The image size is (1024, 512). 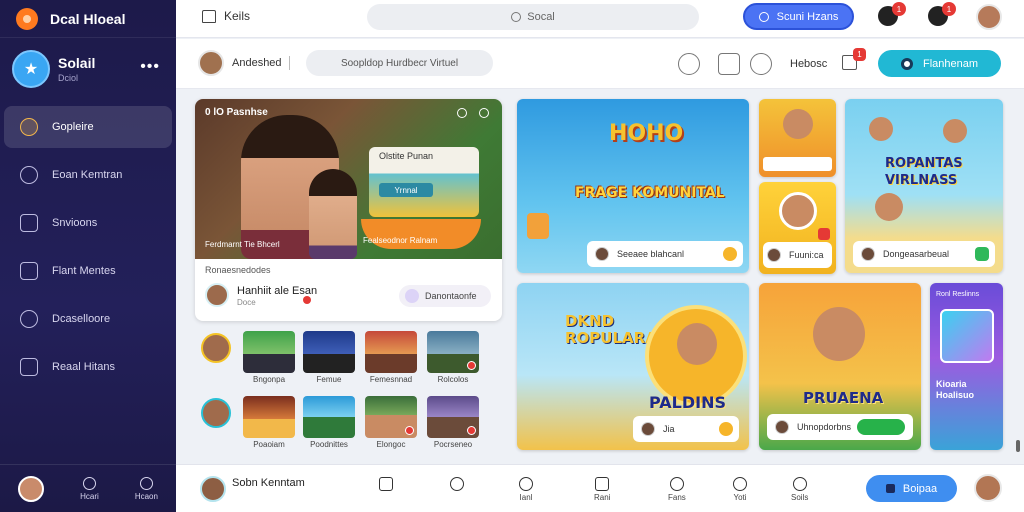 I want to click on circle-icon, so click(x=763, y=16).